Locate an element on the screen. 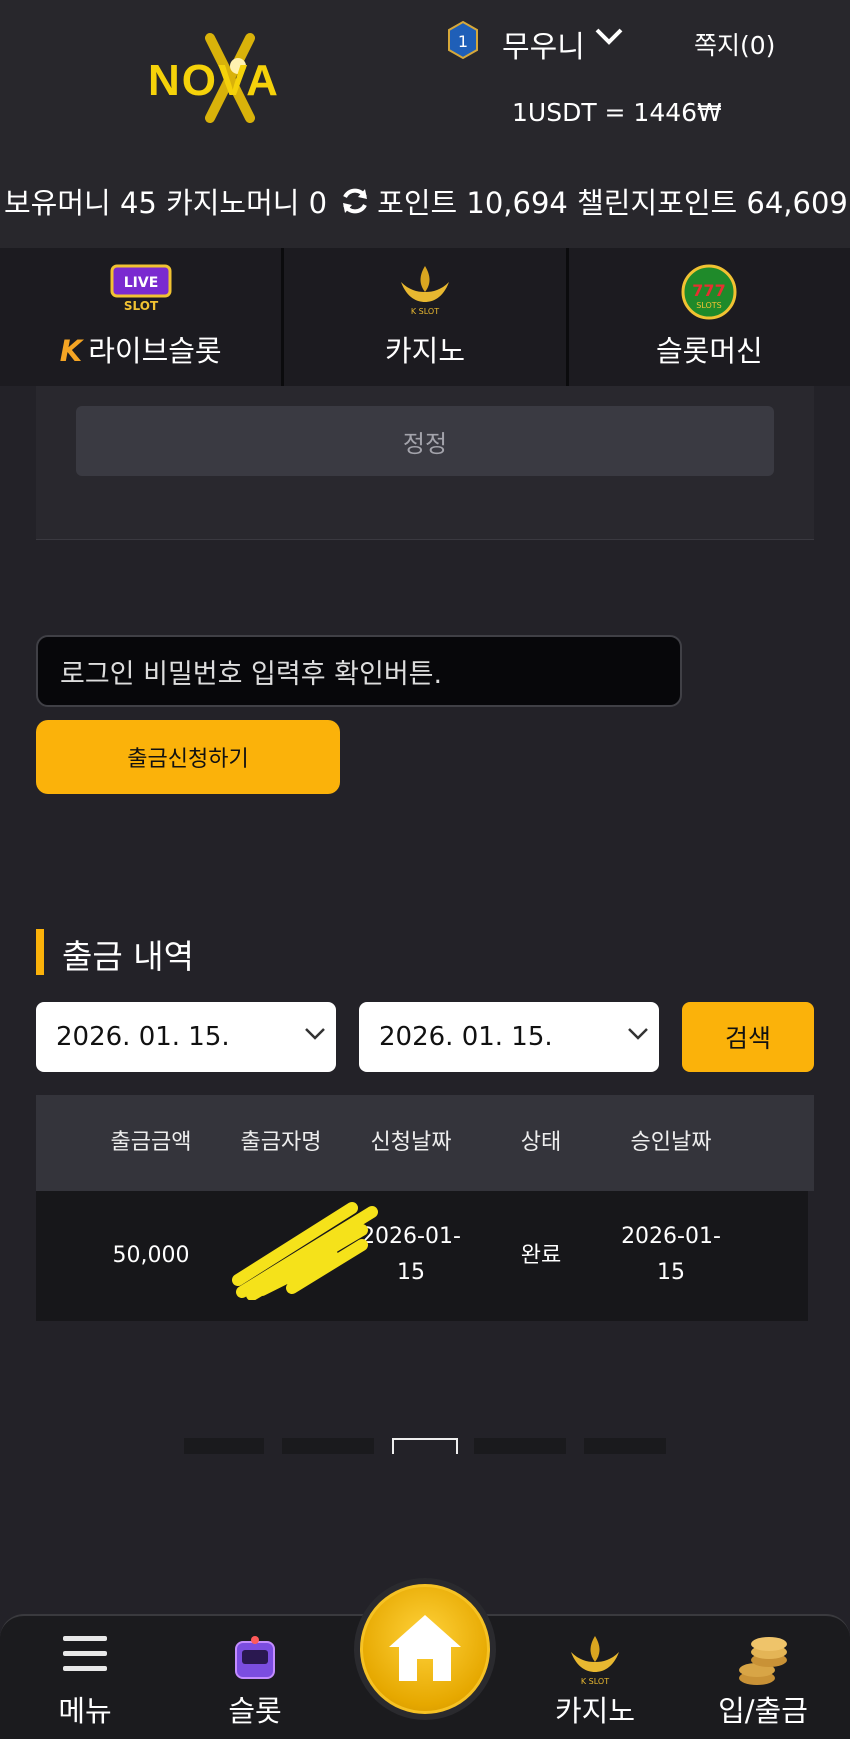  date-from-select: 2026. 01. 15. is located at coordinates (186, 1037).